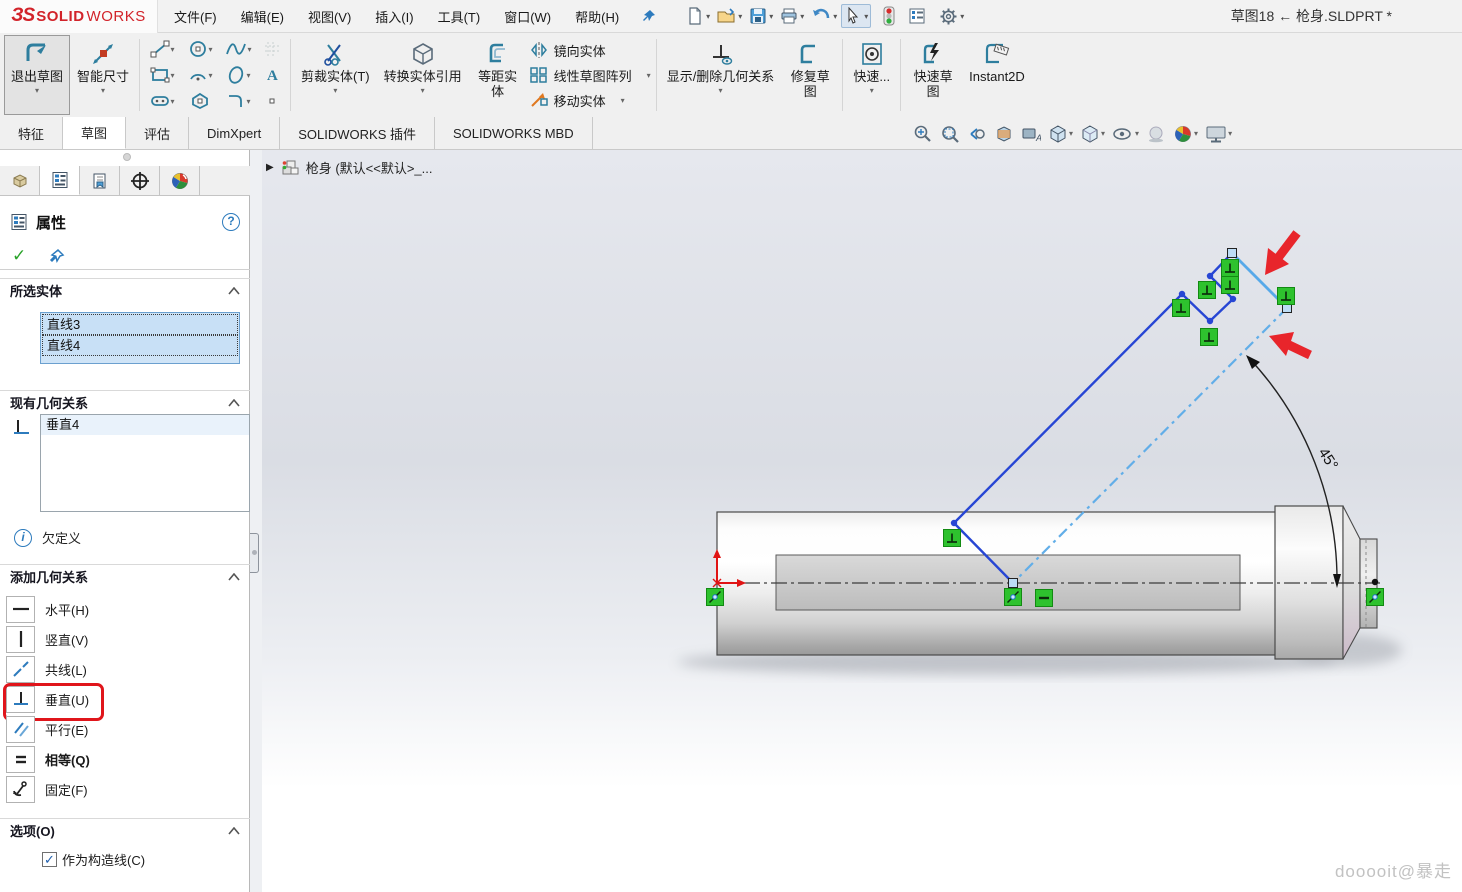 This screenshot has height=892, width=1462. What do you see at coordinates (1185, 134) in the screenshot?
I see `appearances-icon: ▾` at bounding box center [1185, 134].